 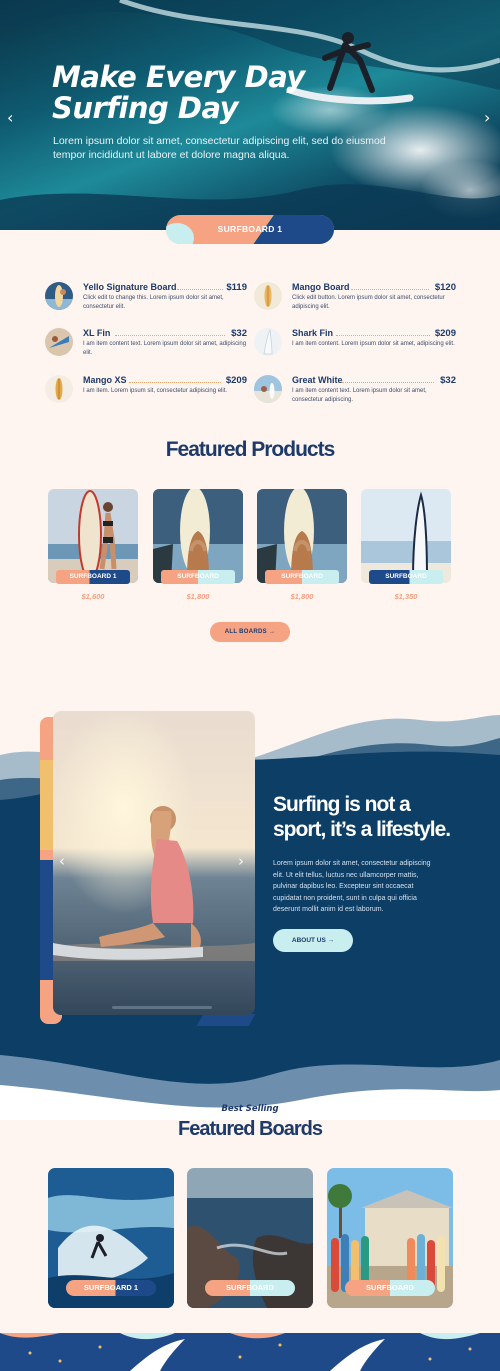 I want to click on item-name: Yello Signature Board, so click(x=130, y=287).